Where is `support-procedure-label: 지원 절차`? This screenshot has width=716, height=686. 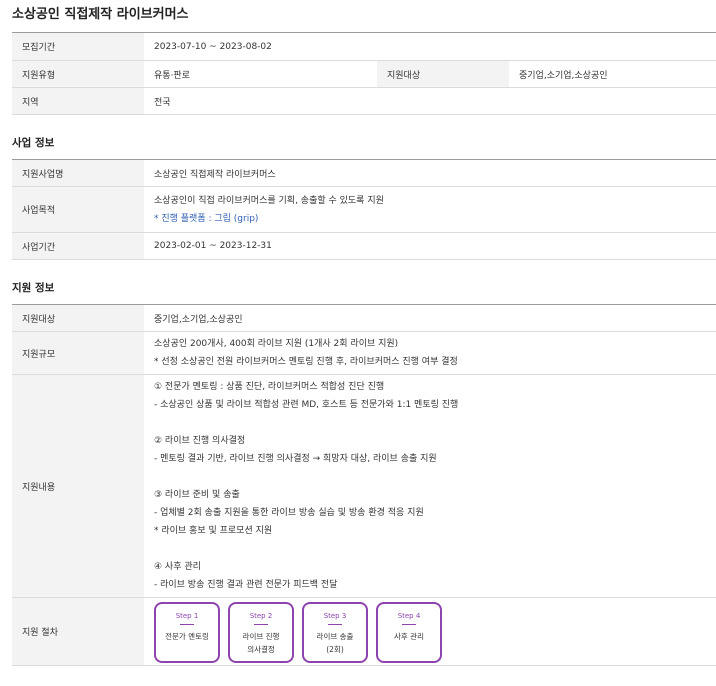 support-procedure-label: 지원 절차 is located at coordinates (78, 631).